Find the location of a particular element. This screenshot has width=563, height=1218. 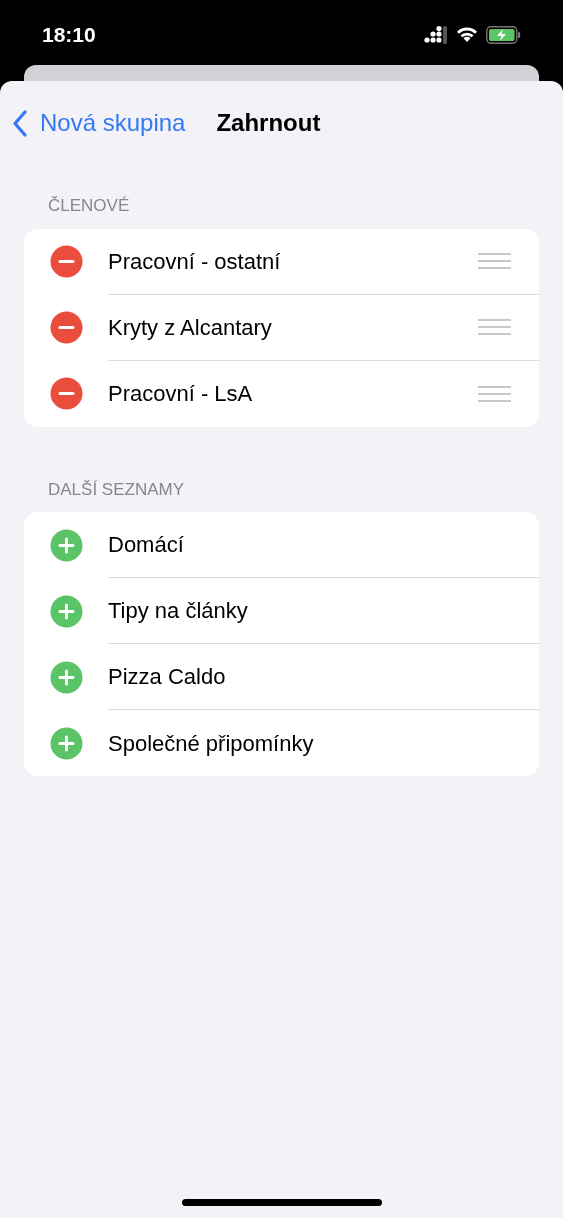

screen-title: Zahrnout is located at coordinates (268, 123).